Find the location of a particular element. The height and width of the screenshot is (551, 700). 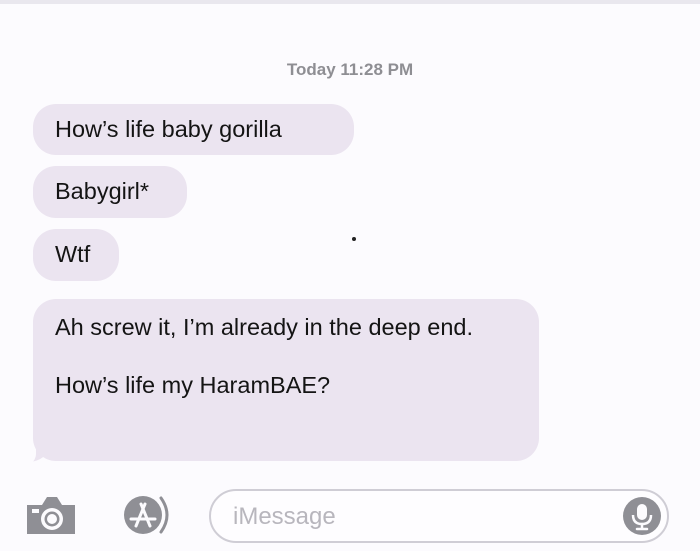

microphone-icon is located at coordinates (642, 516).